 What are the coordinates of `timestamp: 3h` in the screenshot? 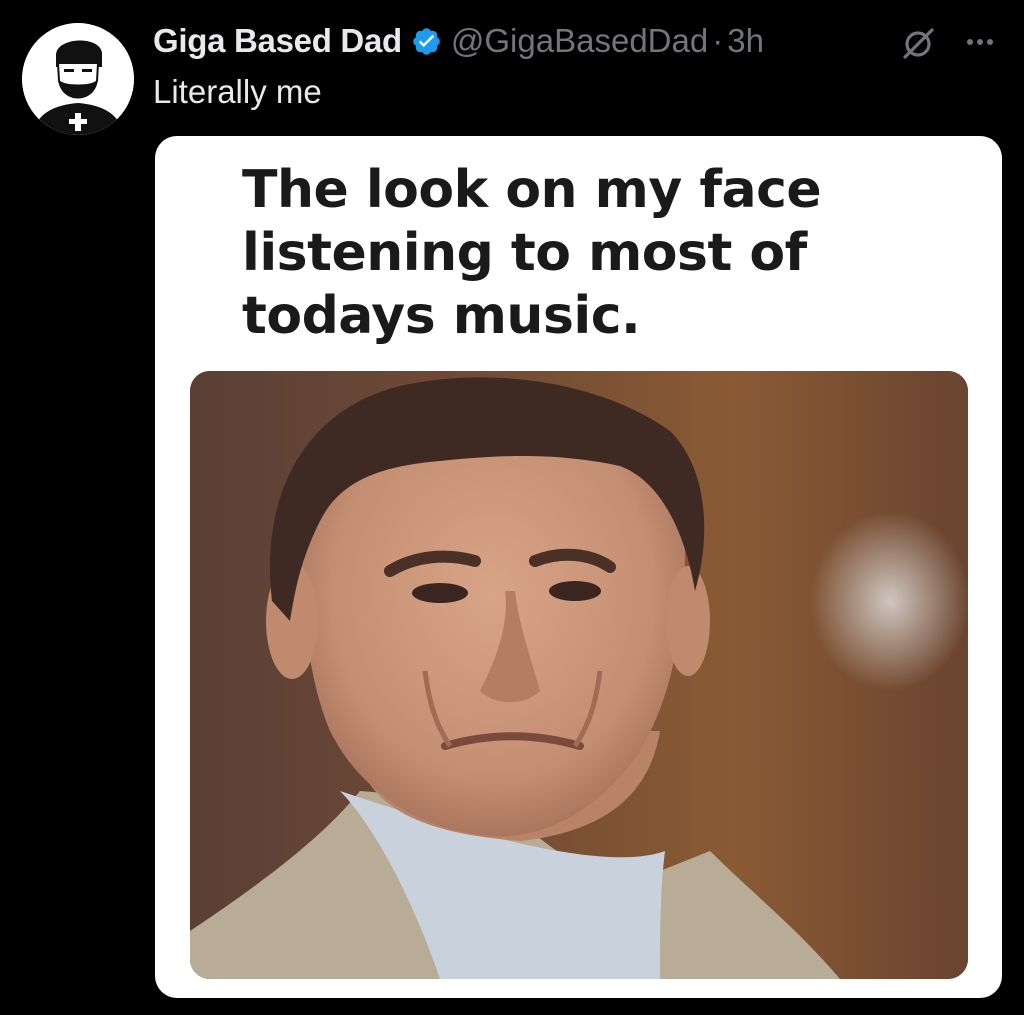 It's located at (745, 41).